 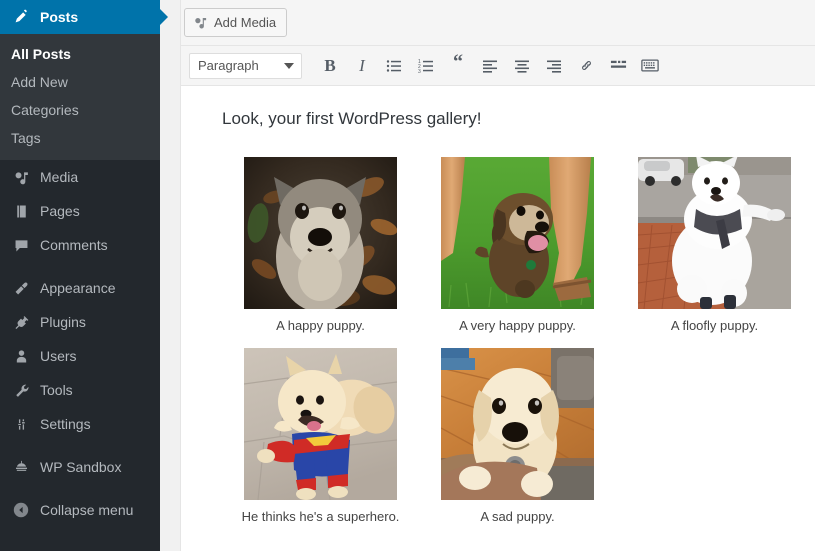 What do you see at coordinates (320, 325) in the screenshot?
I see `gallery-caption: A happy puppy.` at bounding box center [320, 325].